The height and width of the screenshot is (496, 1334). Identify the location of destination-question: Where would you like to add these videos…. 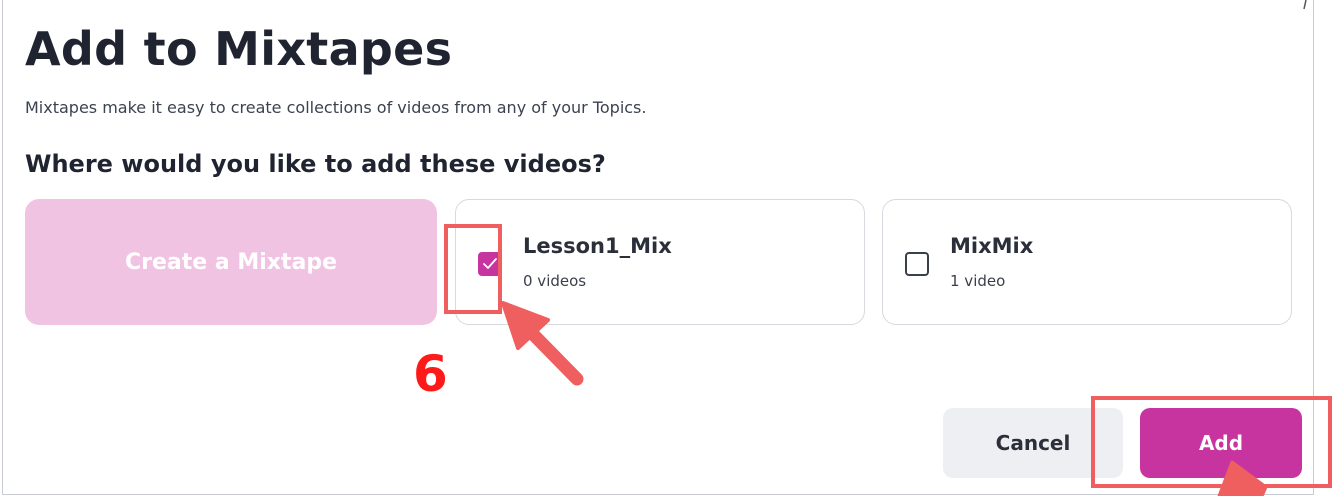
(315, 164).